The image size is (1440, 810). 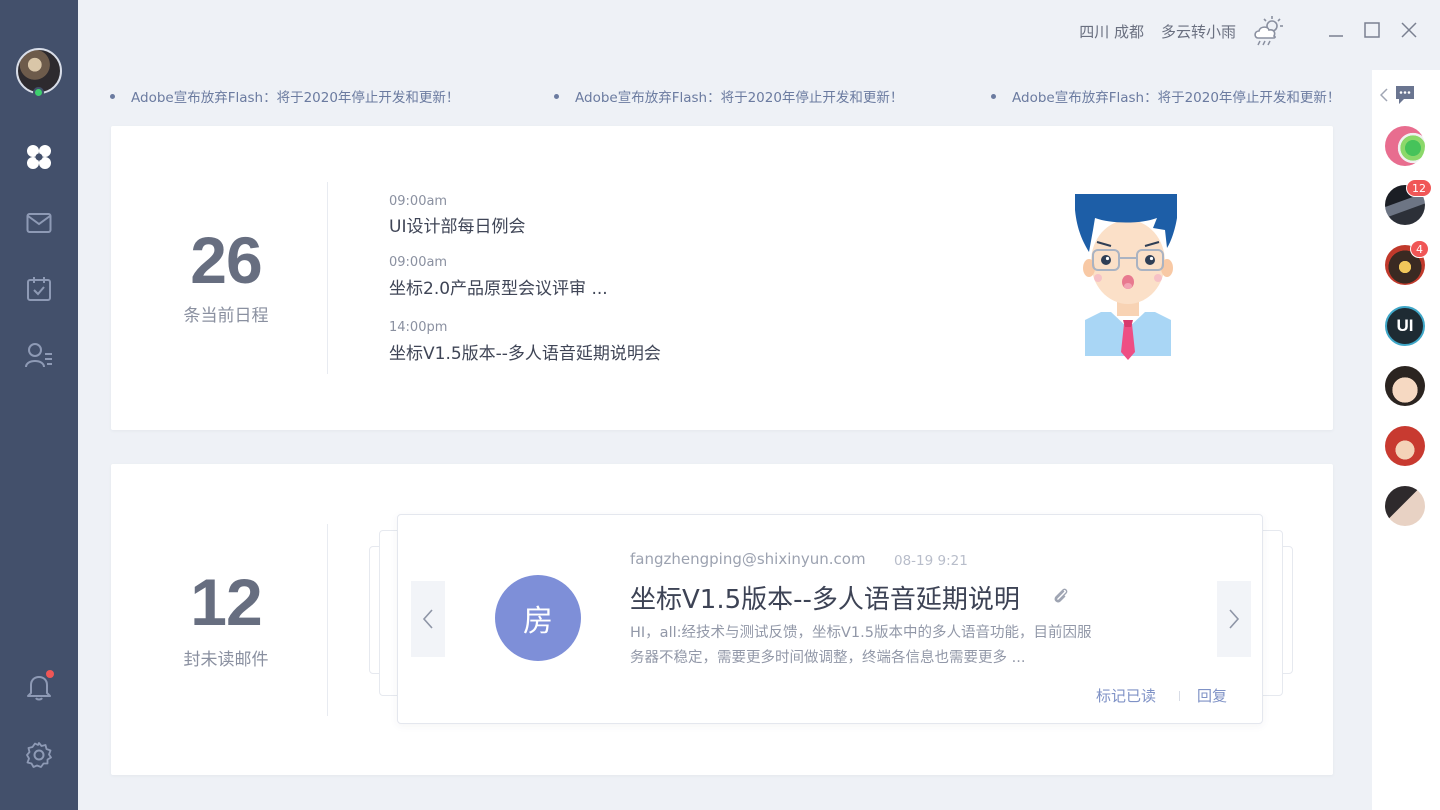 I want to click on online-status-indicator, so click(x=38, y=92).